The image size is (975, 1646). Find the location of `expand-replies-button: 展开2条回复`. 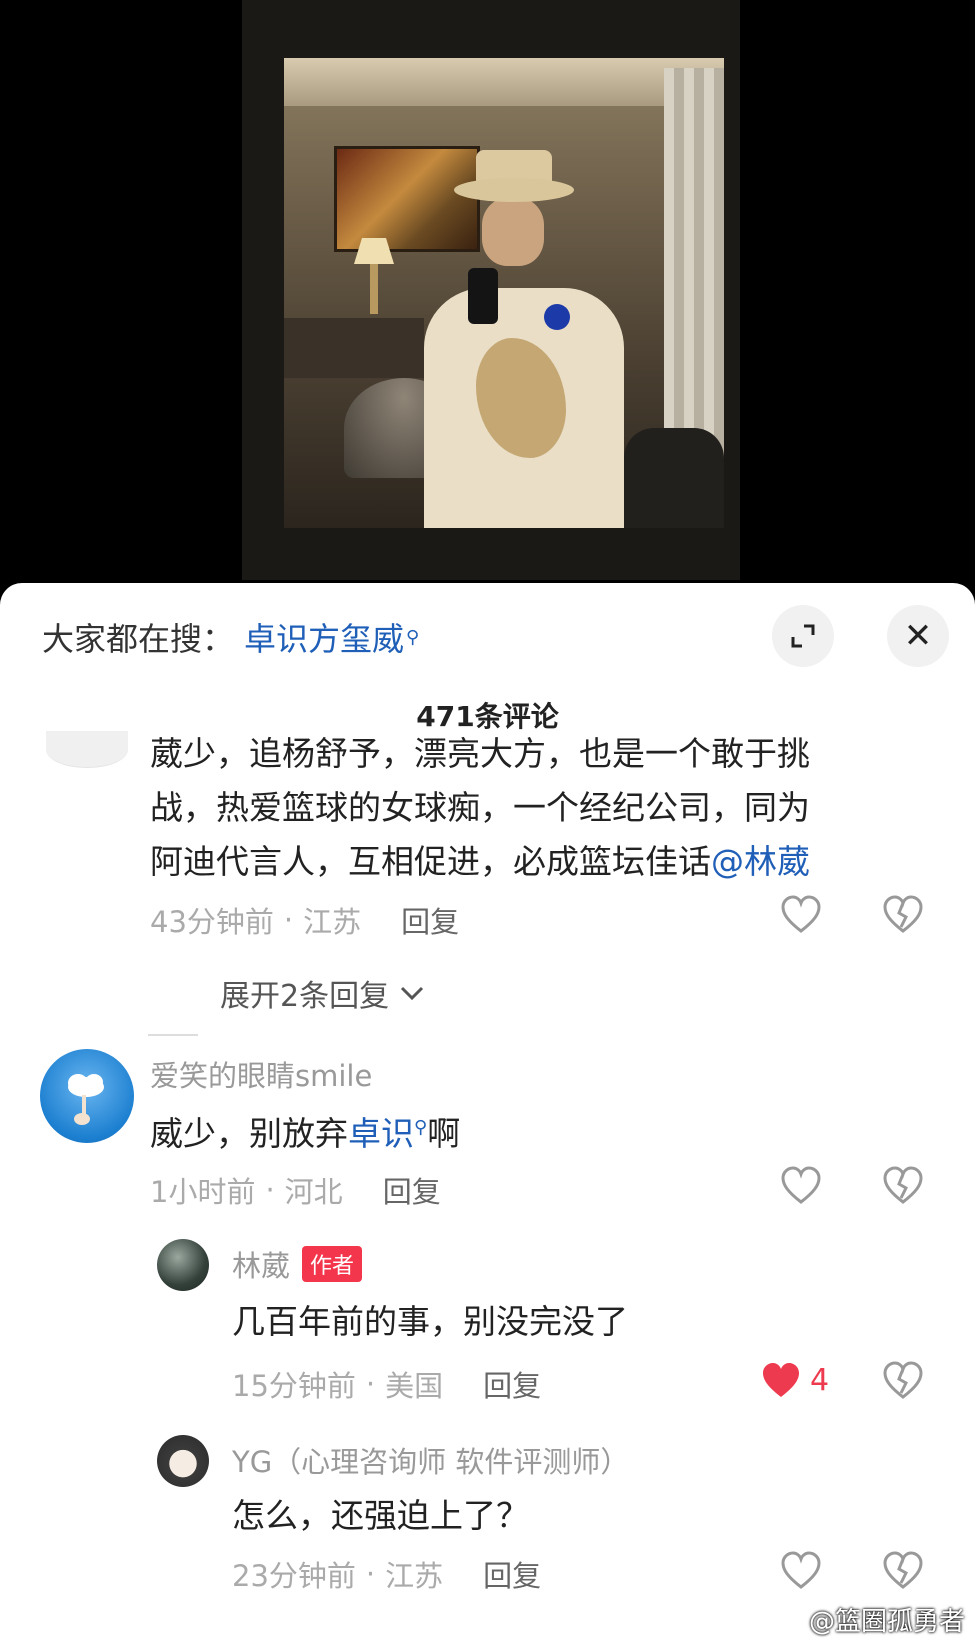

expand-replies-button: 展开2条回复 is located at coordinates (323, 993).